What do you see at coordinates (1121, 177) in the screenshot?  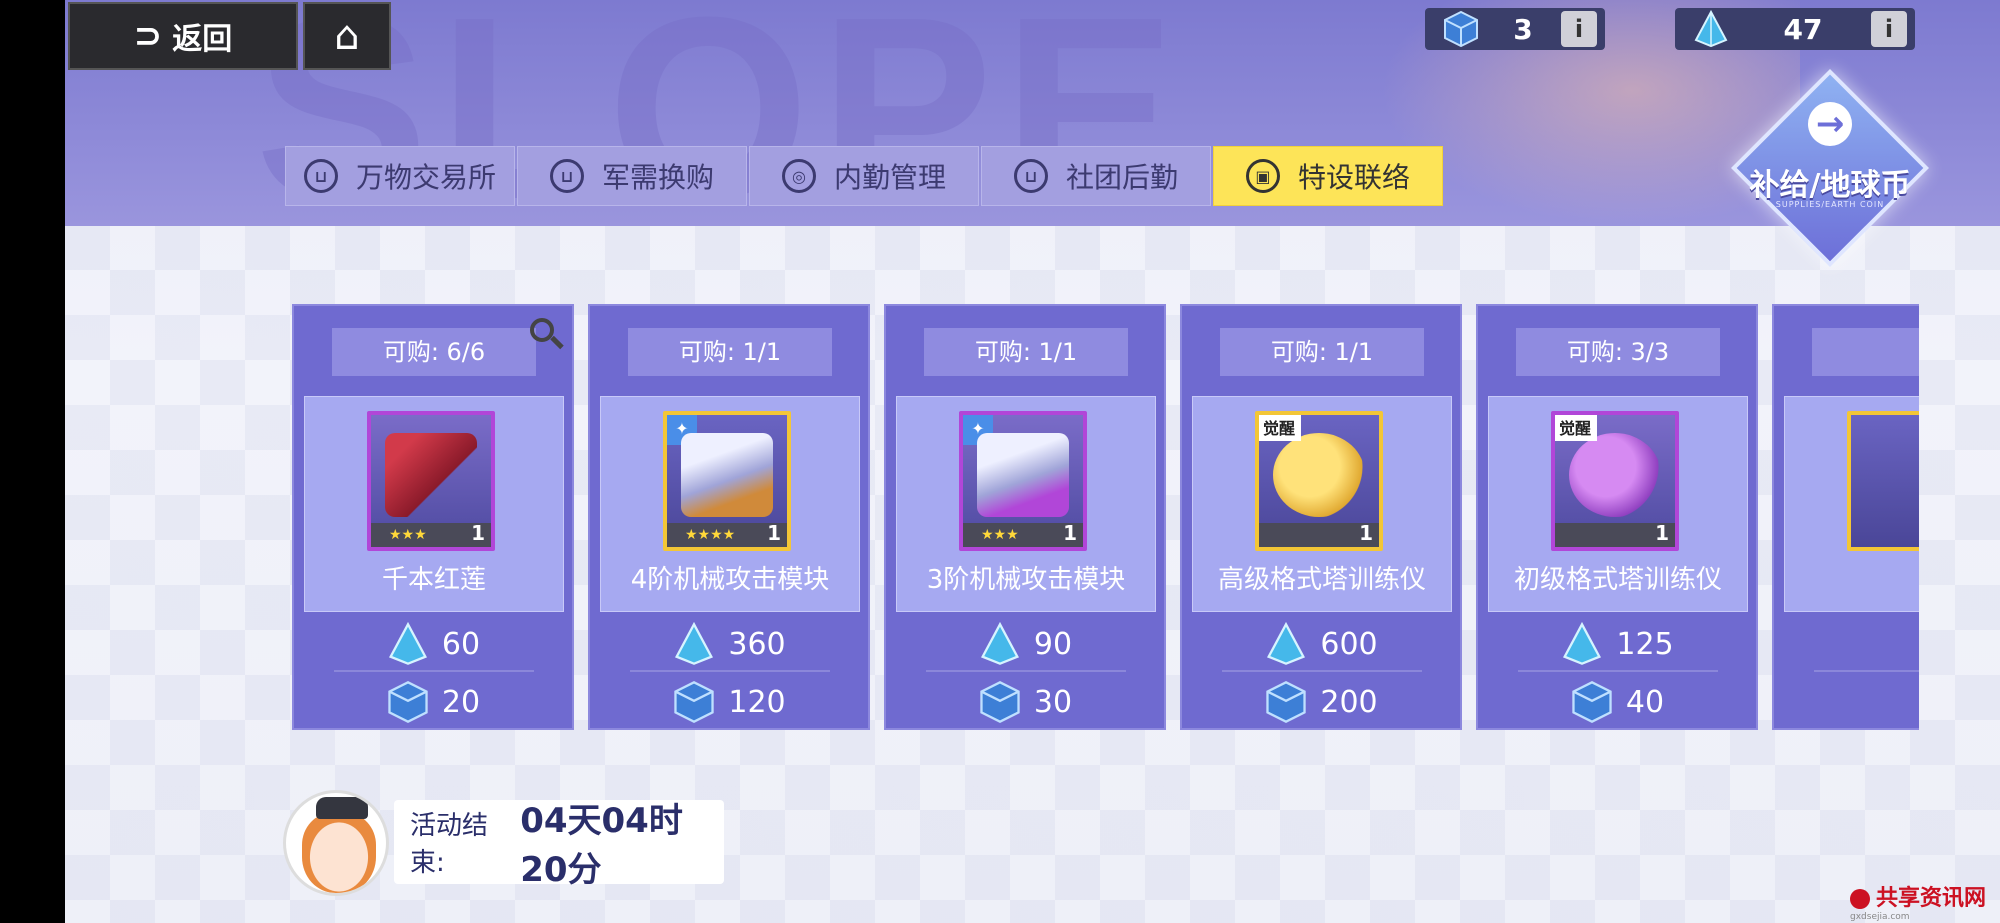 I see `tab-label: 社团后勤` at bounding box center [1121, 177].